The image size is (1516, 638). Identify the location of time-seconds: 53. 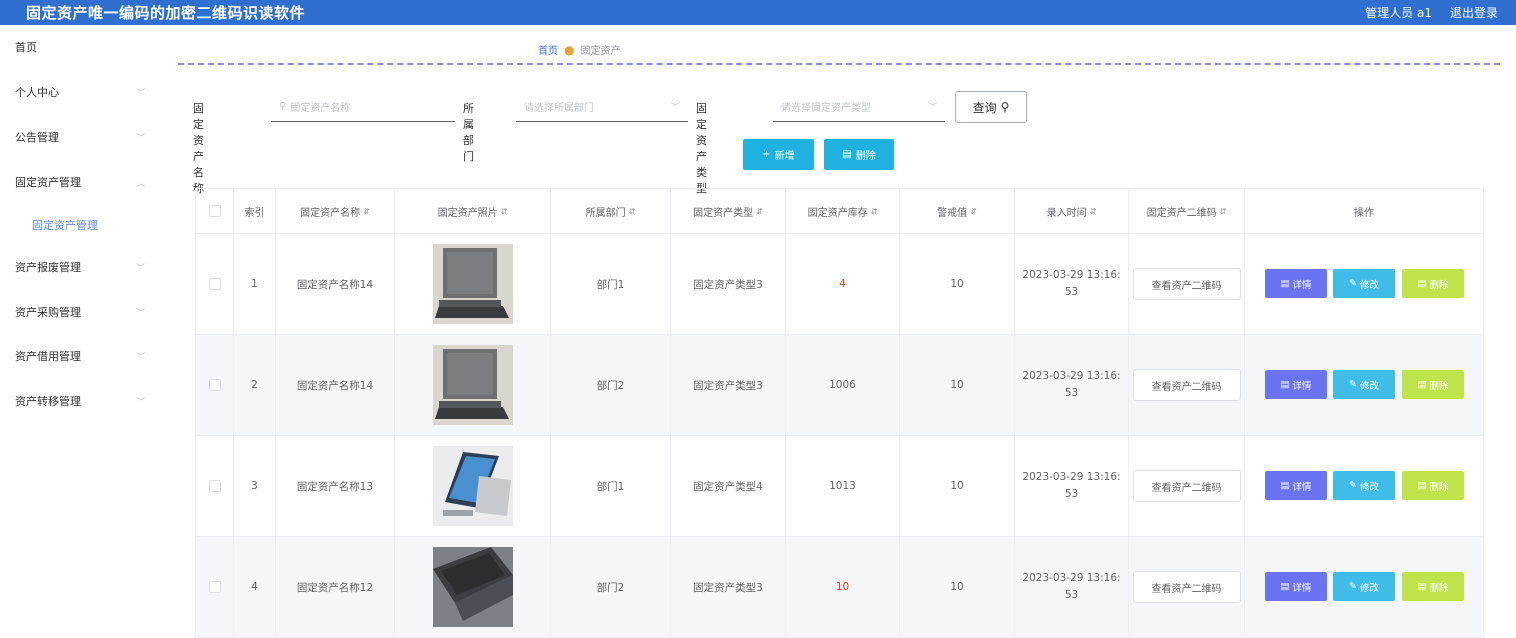
(1071, 494).